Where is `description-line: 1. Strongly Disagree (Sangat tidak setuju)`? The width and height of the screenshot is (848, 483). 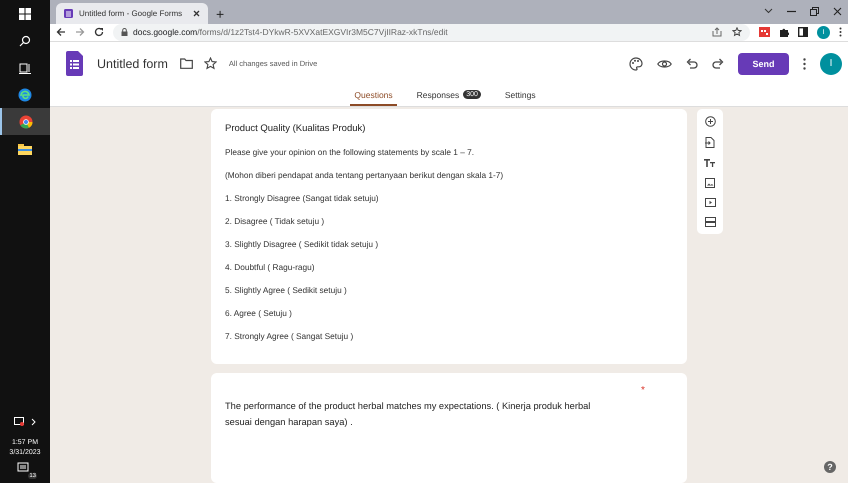
description-line: 1. Strongly Disagree (Sangat tidak setuju) is located at coordinates (302, 198).